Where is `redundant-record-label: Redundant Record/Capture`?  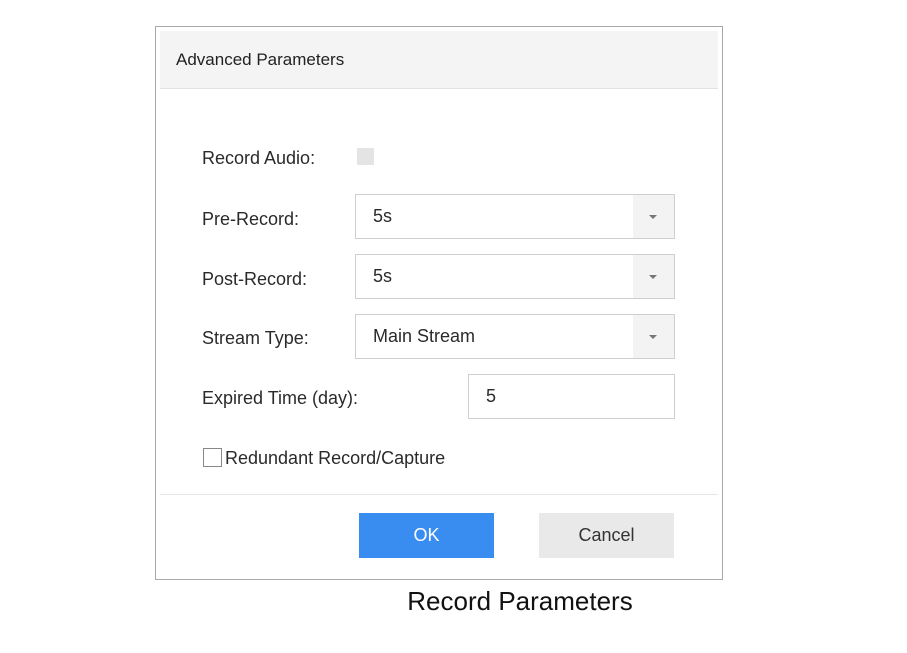
redundant-record-label: Redundant Record/Capture is located at coordinates (335, 458).